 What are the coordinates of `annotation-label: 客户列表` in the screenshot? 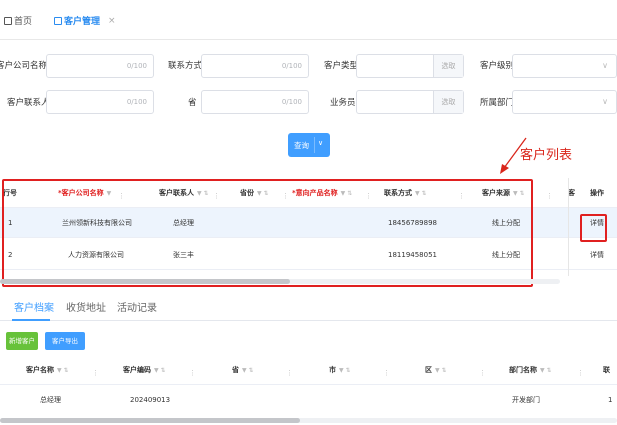 It's located at (546, 155).